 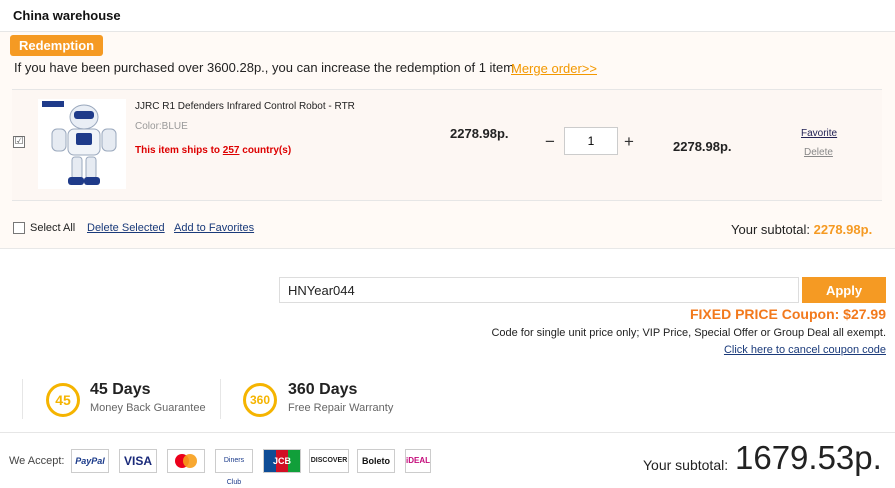 What do you see at coordinates (179, 150) in the screenshot?
I see `shipping-prefix: This item ships to` at bounding box center [179, 150].